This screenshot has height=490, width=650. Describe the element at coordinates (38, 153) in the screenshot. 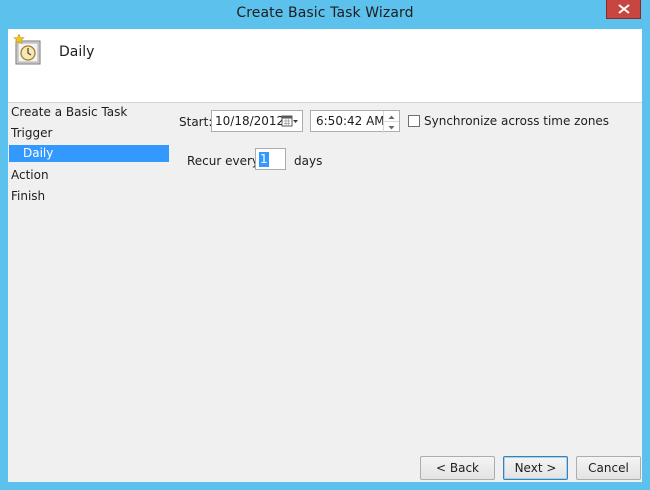

I see `step-daily-label: Daily` at that location.